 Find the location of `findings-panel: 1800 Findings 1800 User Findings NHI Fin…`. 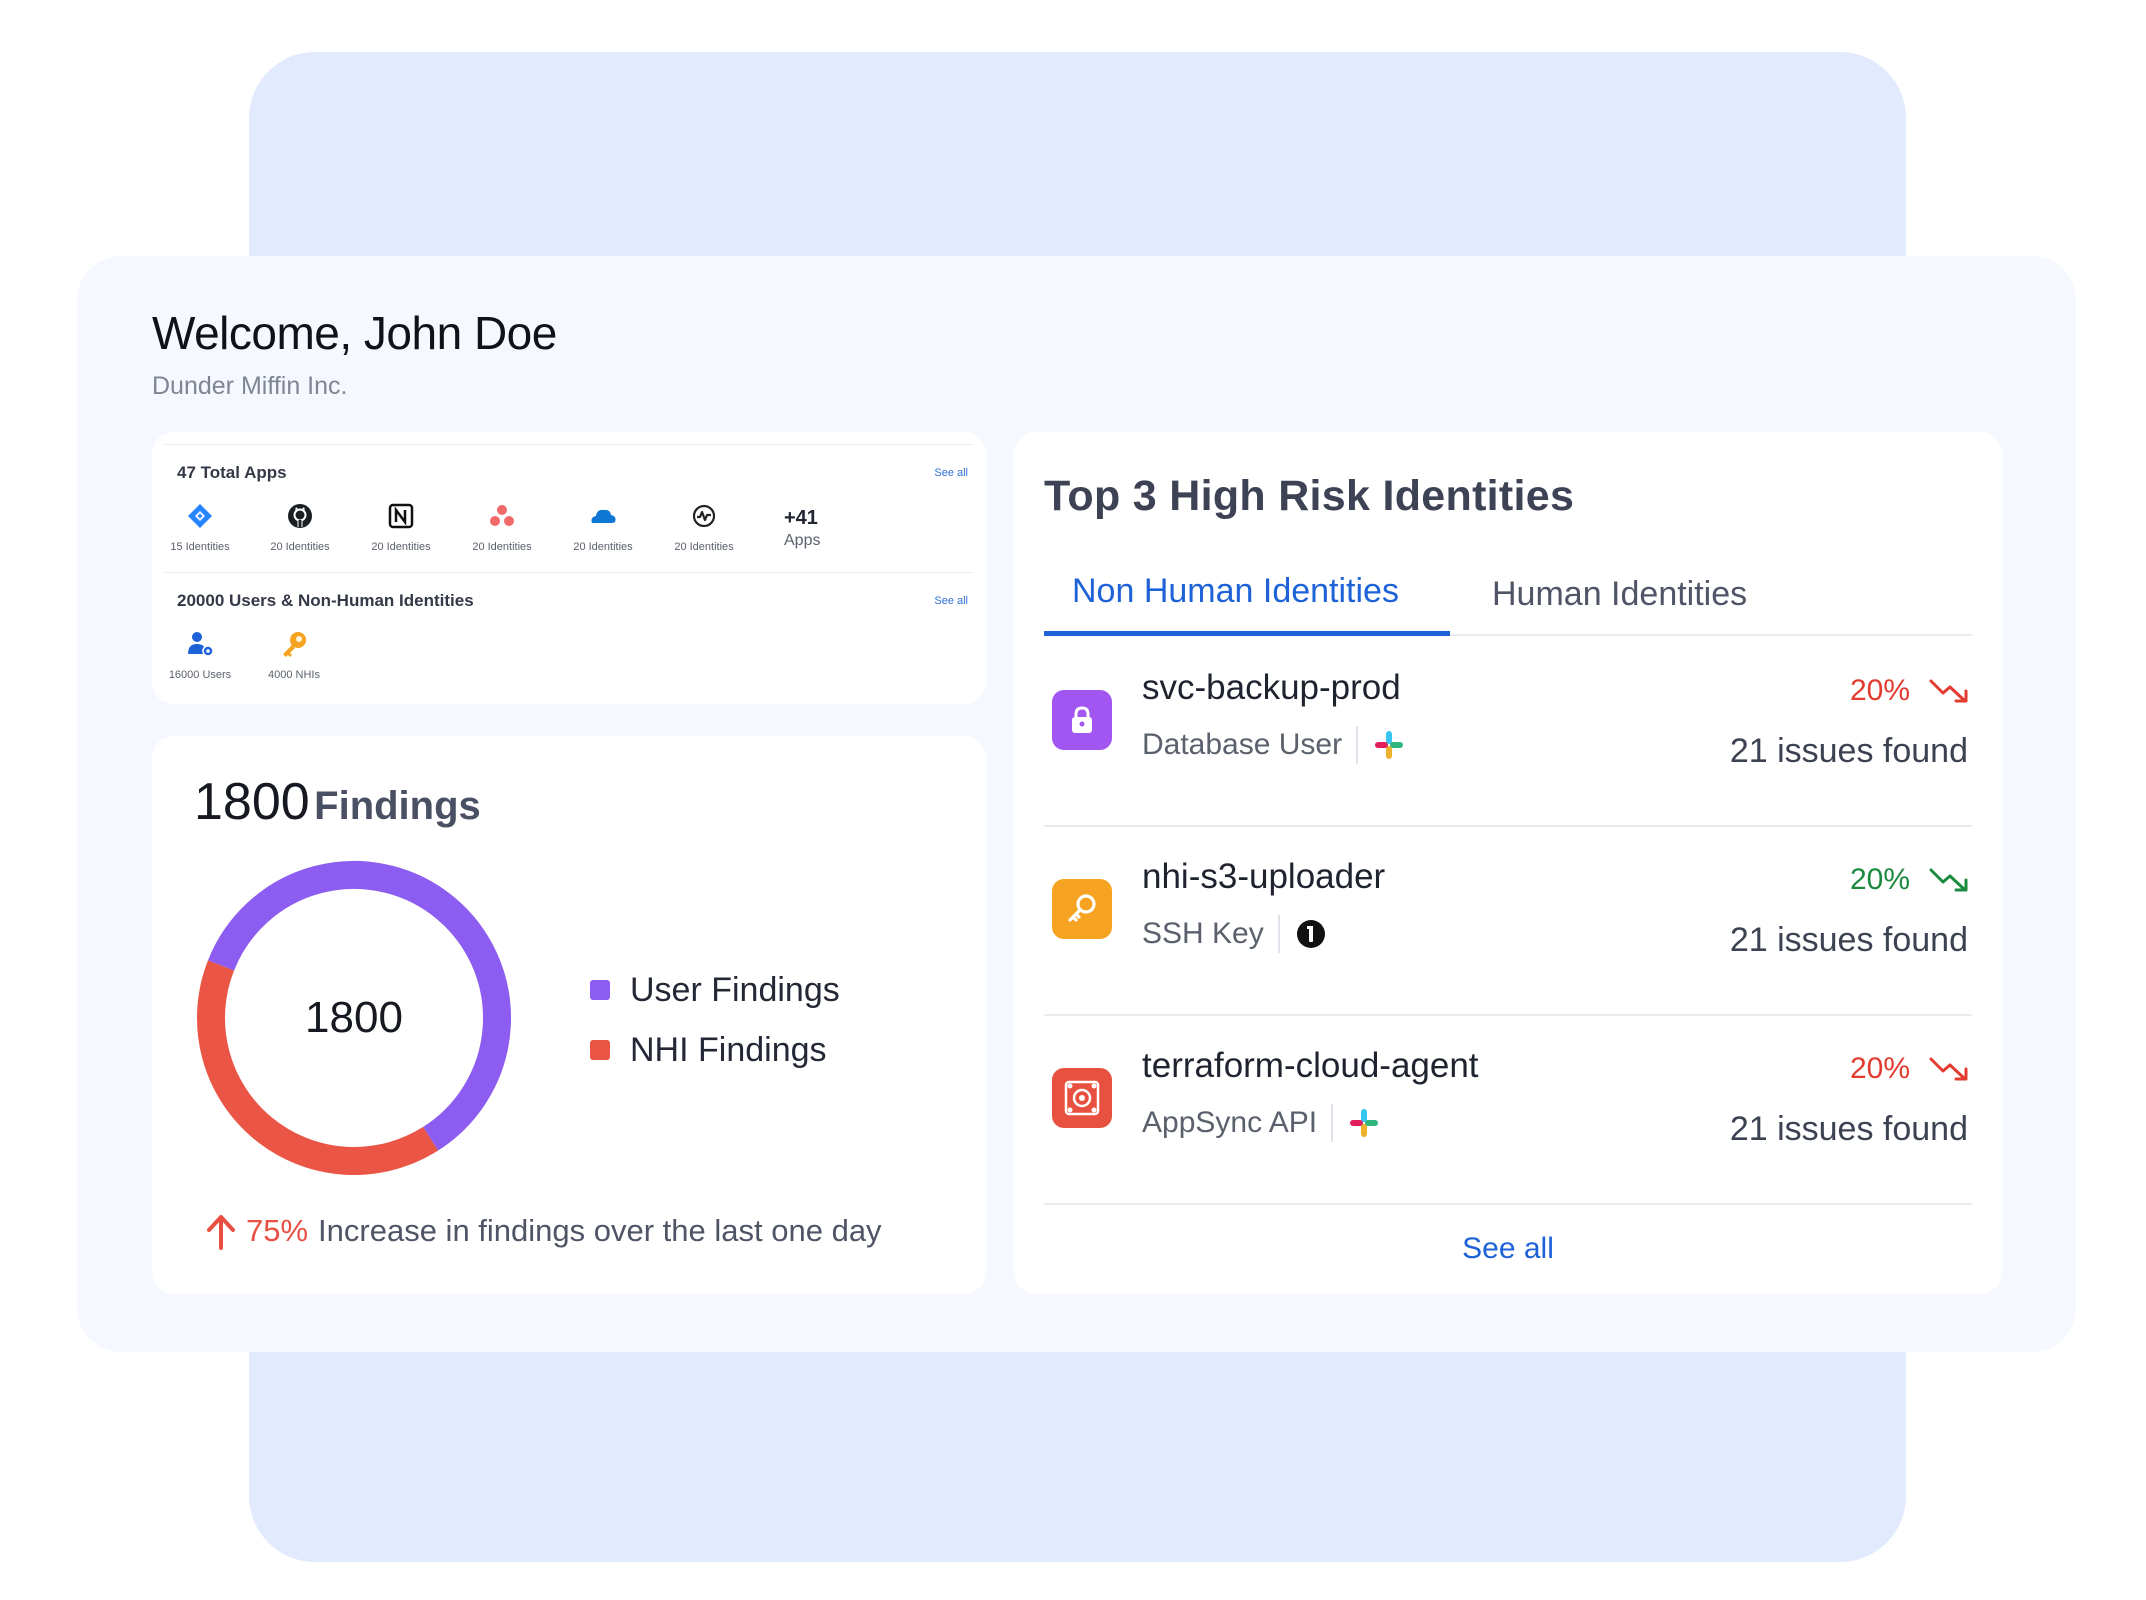

findings-panel: 1800 Findings 1800 User Findings NHI Fin… is located at coordinates (569, 1015).